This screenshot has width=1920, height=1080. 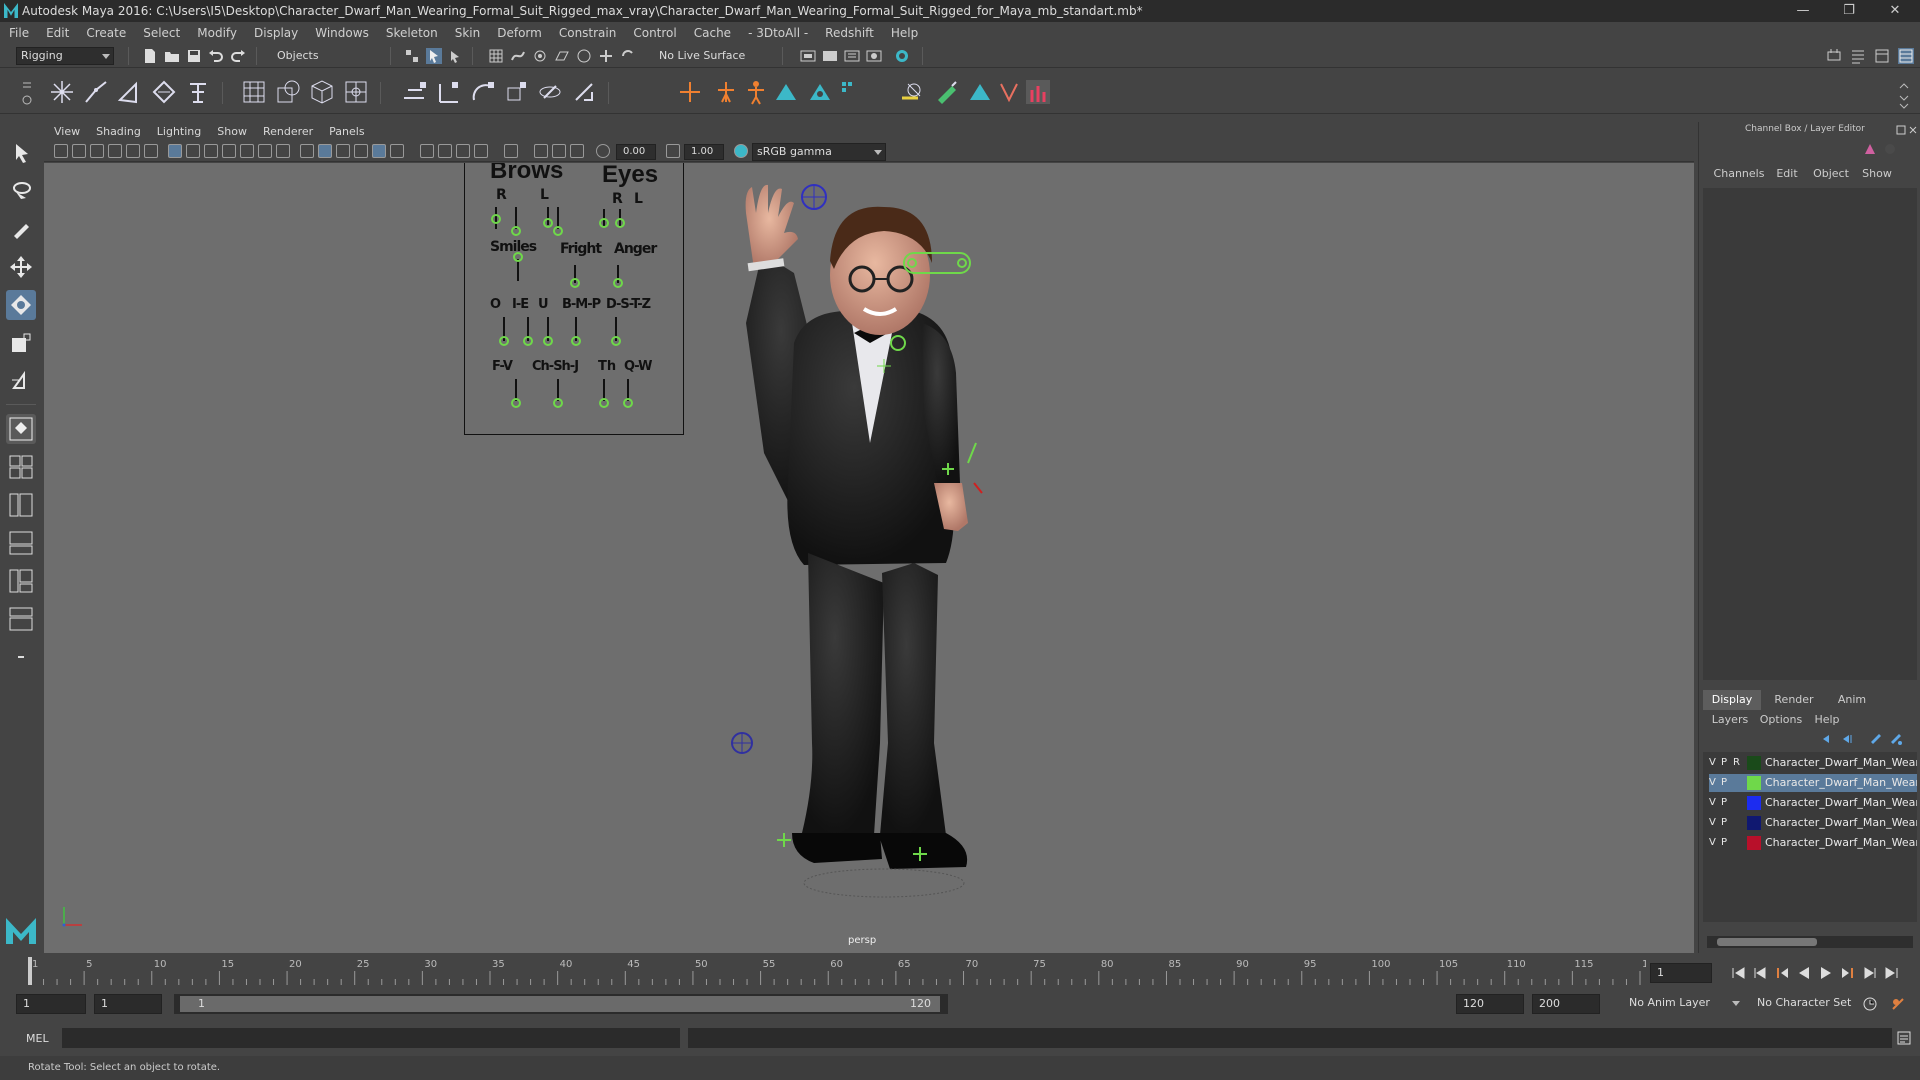 I want to click on step-back-frame-icon, so click(x=1782, y=973).